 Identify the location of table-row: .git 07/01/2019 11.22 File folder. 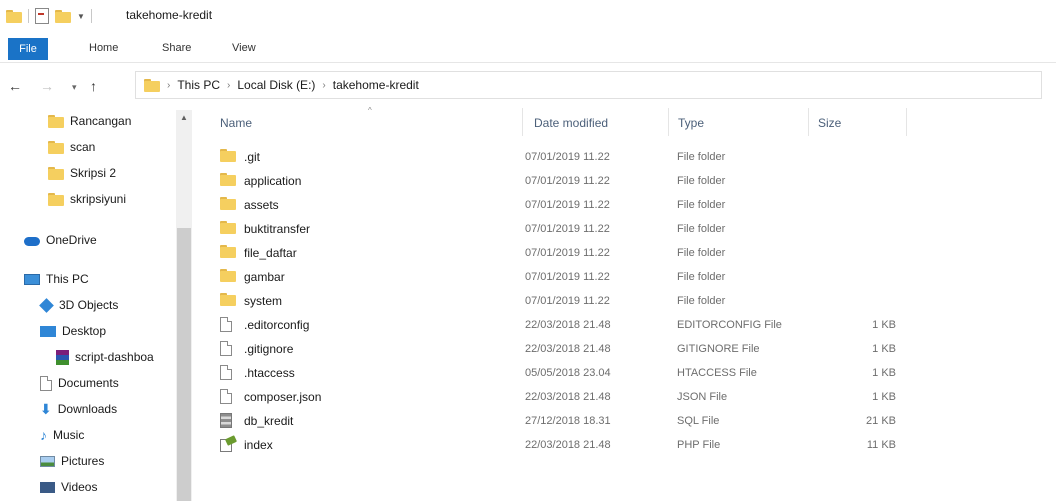
(563, 156).